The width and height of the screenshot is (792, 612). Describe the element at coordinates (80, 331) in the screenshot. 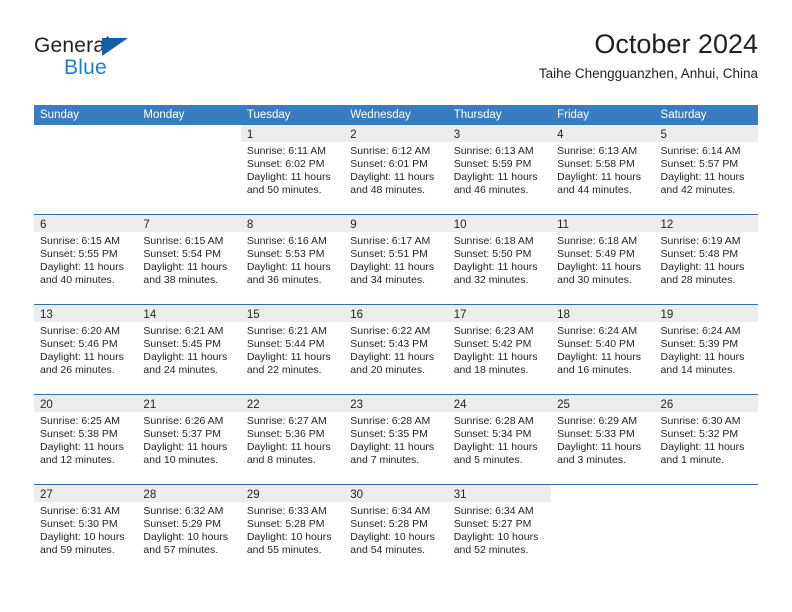

I see `sunrise-text: Sunrise: 6:20 AM` at that location.